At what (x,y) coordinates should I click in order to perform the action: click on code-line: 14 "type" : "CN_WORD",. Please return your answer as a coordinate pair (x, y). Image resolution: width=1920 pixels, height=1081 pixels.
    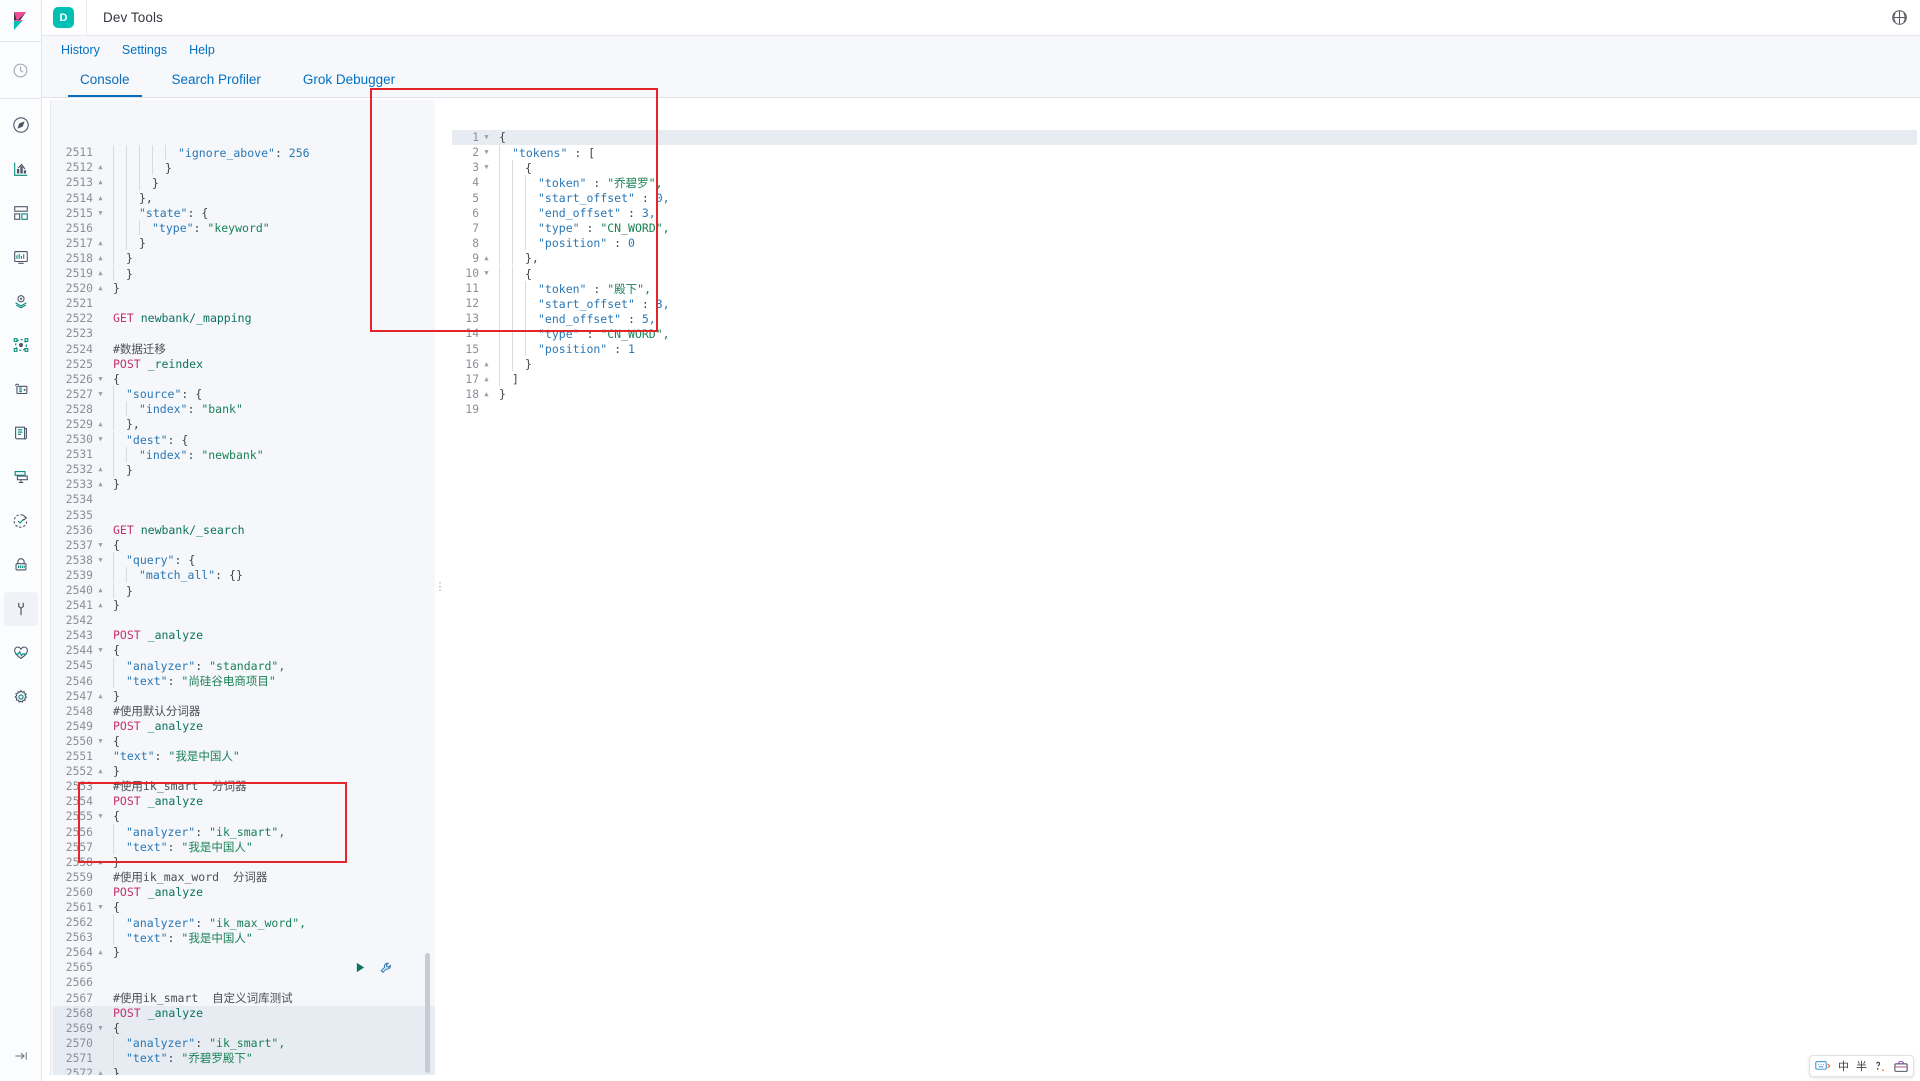
    Looking at the image, I should click on (1184, 333).